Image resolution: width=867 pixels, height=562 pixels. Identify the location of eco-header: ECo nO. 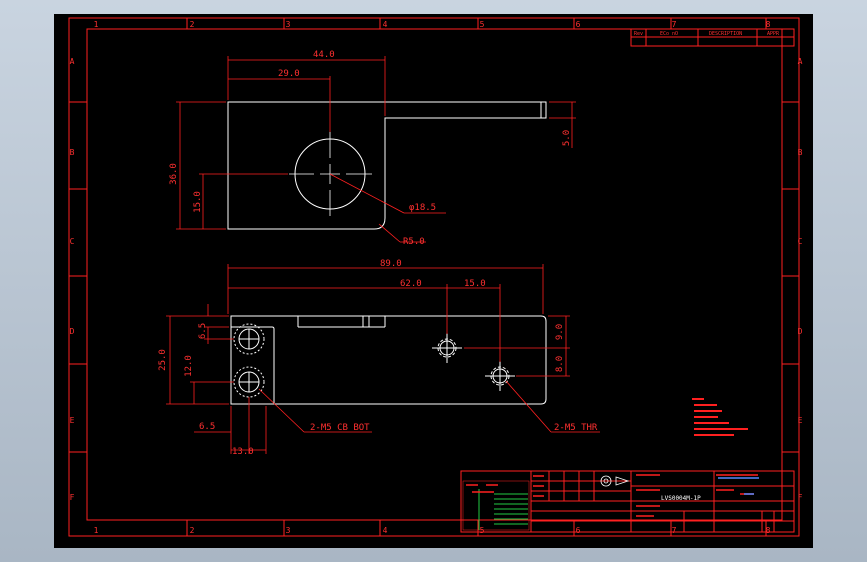
(669, 34).